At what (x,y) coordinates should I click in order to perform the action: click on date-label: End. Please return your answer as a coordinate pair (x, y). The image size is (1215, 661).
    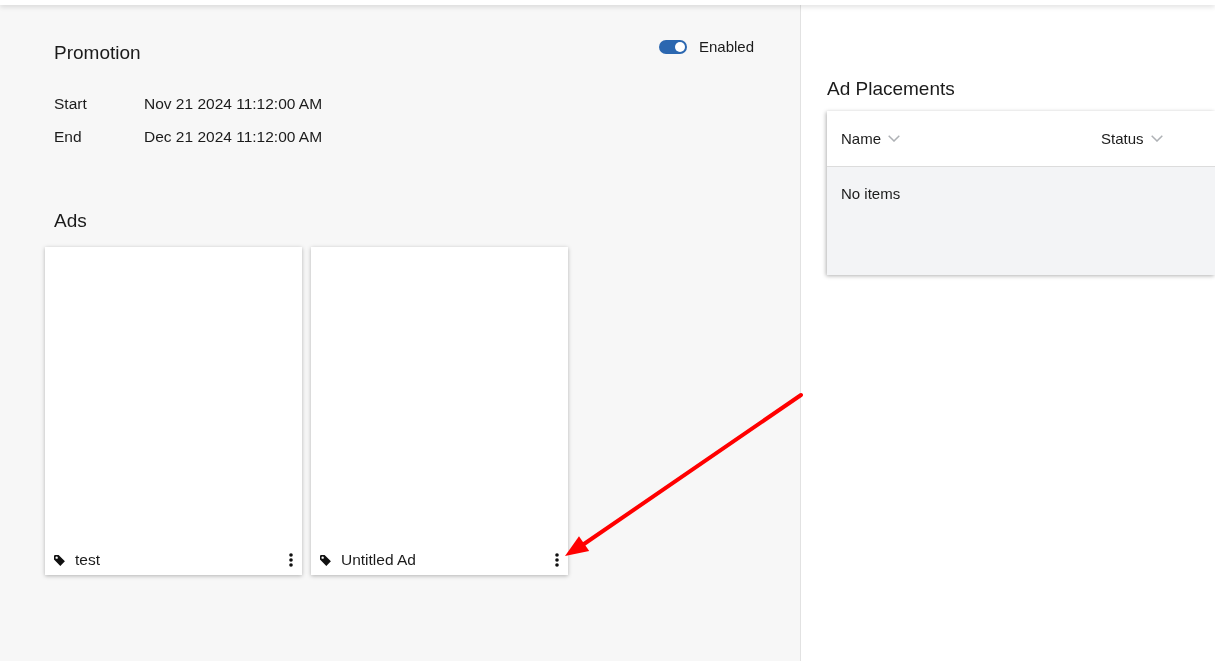
    Looking at the image, I should click on (68, 137).